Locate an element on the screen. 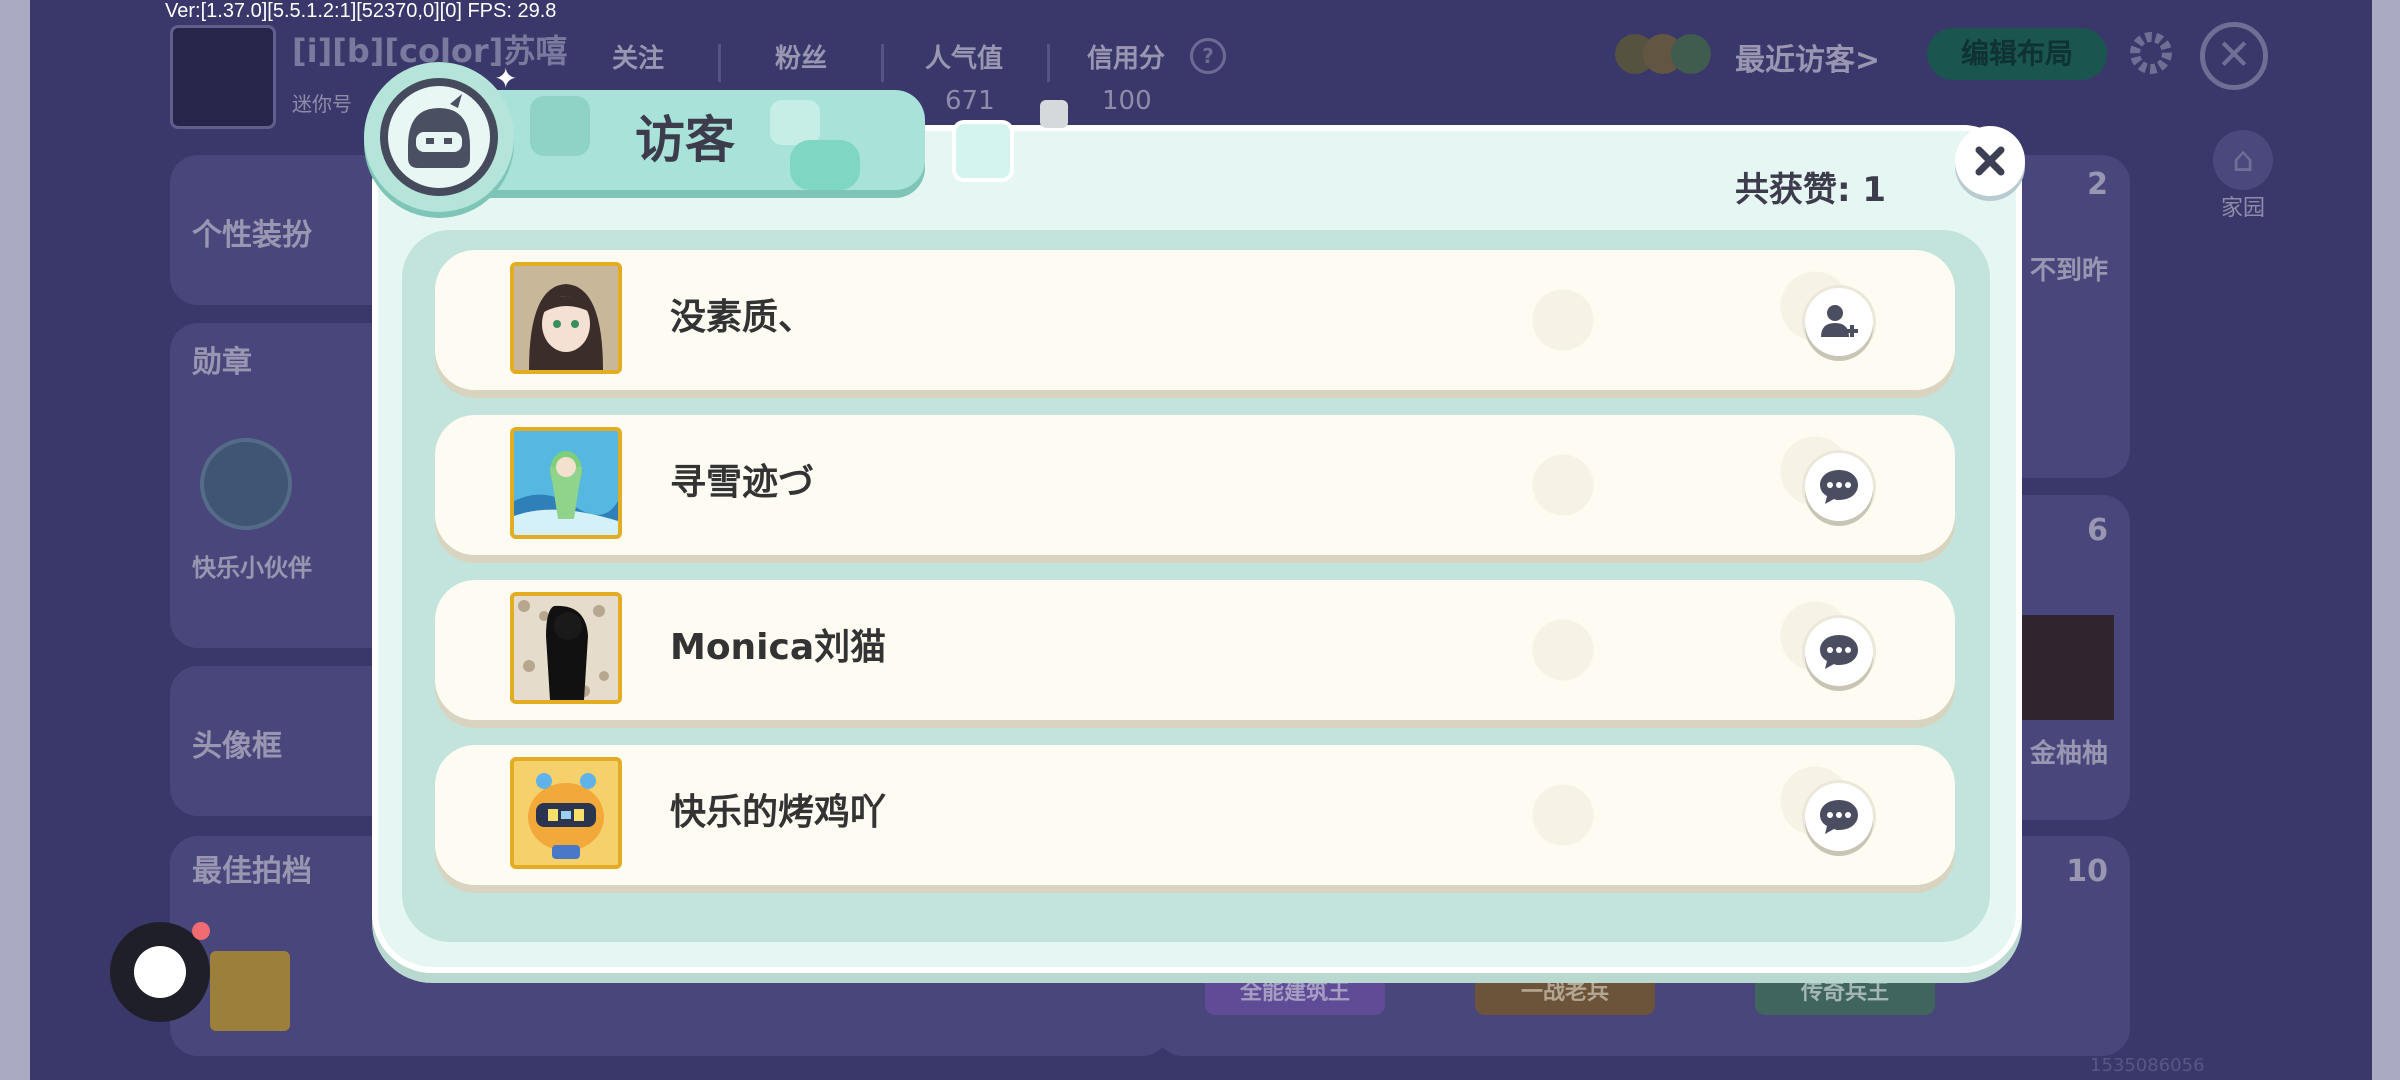  dialog-title: 访客 is located at coordinates (685, 140).